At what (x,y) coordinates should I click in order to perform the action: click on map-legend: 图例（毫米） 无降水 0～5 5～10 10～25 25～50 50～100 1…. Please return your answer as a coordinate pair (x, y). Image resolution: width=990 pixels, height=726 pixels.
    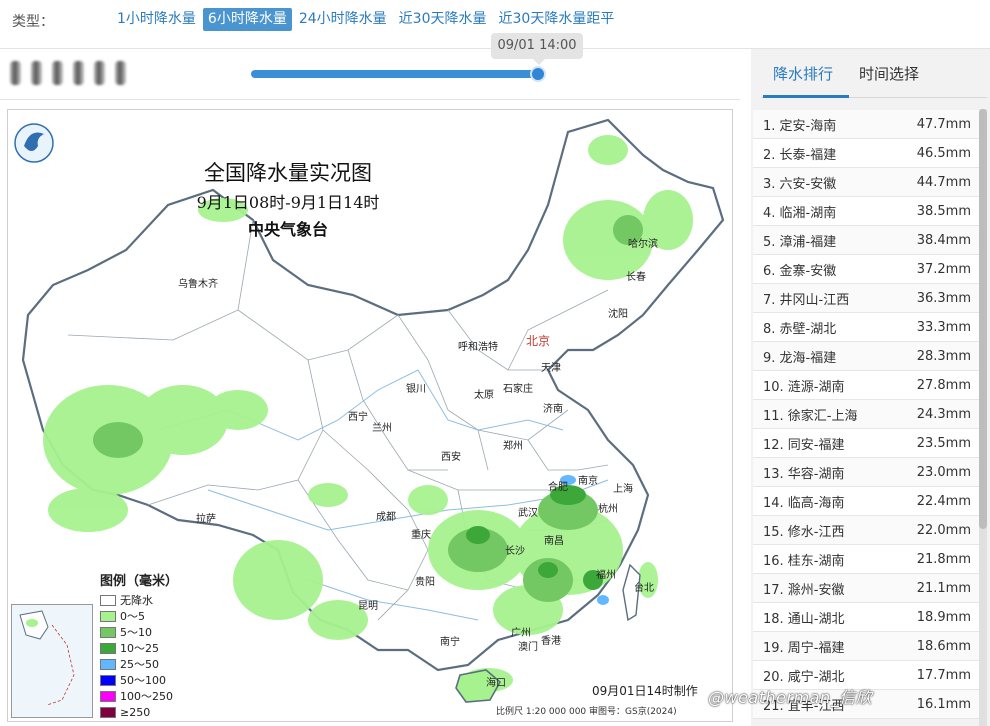
    Looking at the image, I should click on (145, 645).